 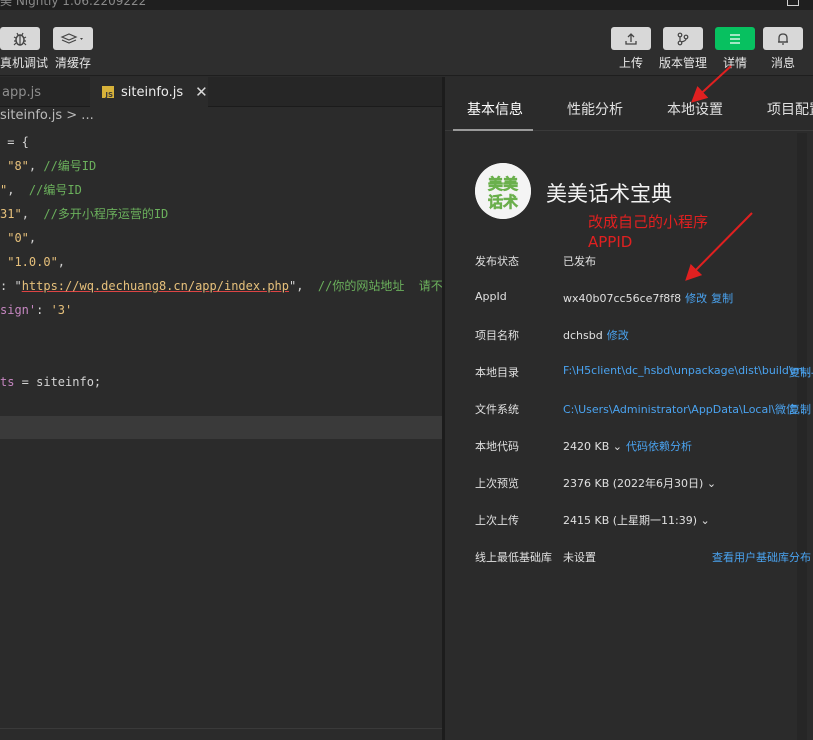 What do you see at coordinates (497, 335) in the screenshot?
I see `row-label: 项目名称` at bounding box center [497, 335].